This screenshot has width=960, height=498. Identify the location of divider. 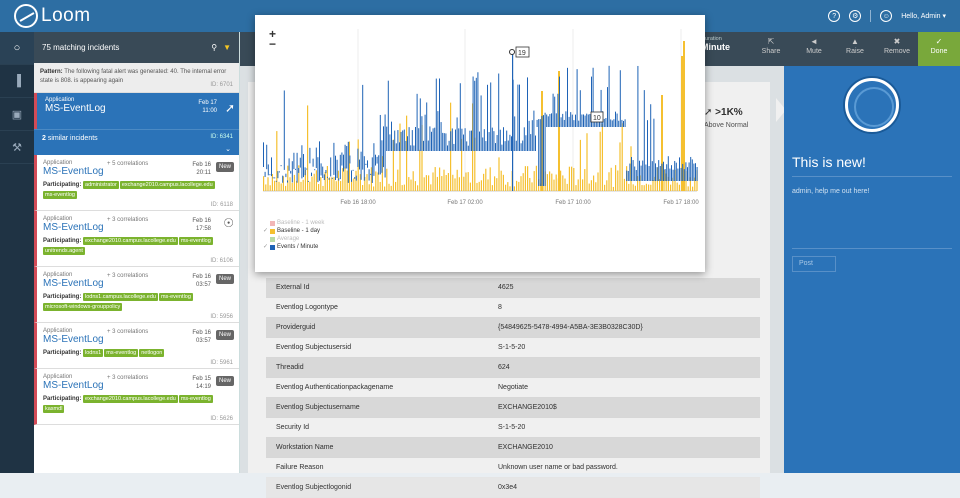
(871, 16).